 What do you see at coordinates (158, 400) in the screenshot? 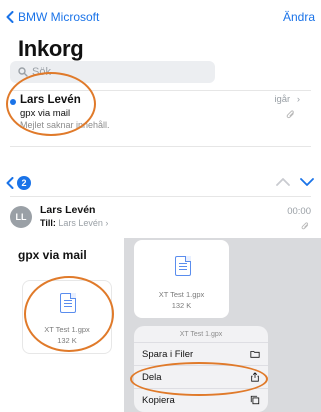
I see `menu-item-label: Kopiera` at bounding box center [158, 400].